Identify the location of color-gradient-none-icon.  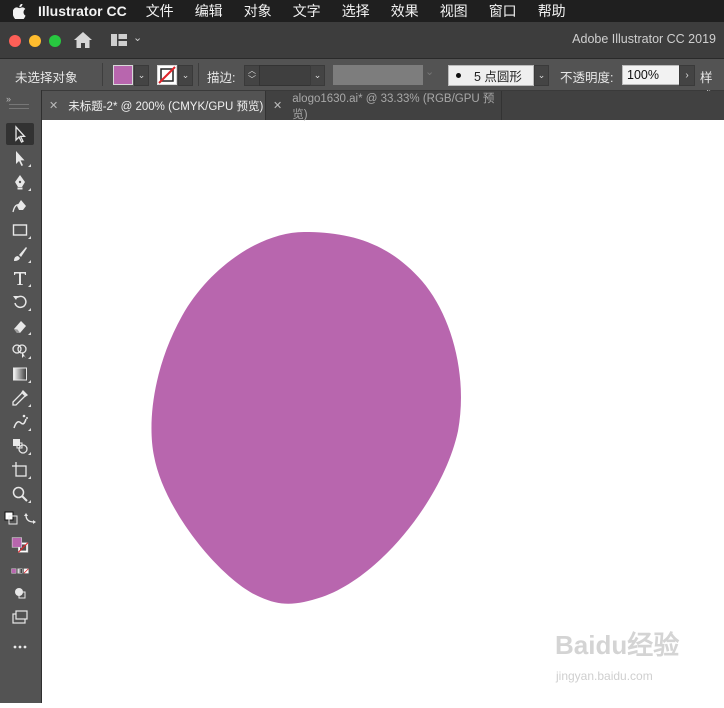
(20, 571).